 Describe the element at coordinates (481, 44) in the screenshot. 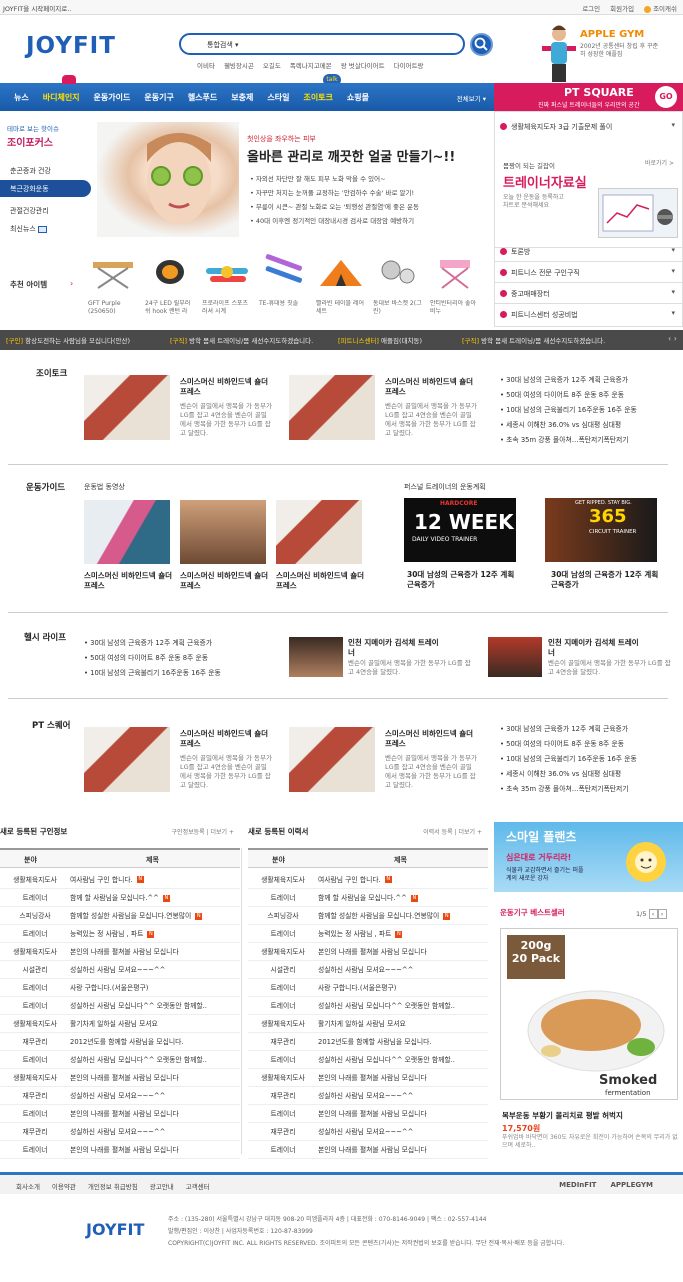

I see `search-button` at that location.